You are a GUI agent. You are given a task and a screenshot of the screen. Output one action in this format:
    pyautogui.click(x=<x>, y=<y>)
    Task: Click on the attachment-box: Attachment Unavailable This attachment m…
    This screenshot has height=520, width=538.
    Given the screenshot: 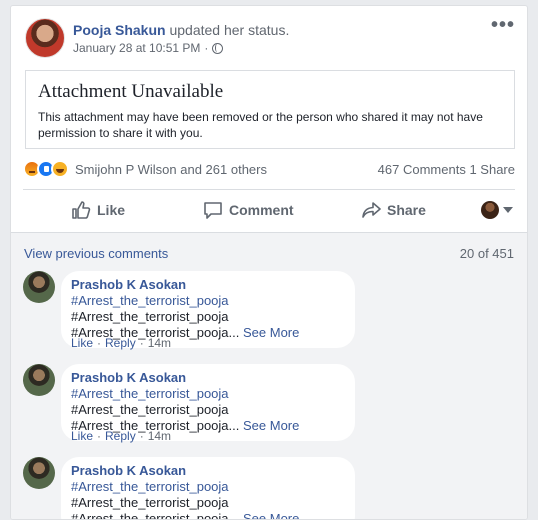 What is the action you would take?
    pyautogui.click(x=270, y=109)
    